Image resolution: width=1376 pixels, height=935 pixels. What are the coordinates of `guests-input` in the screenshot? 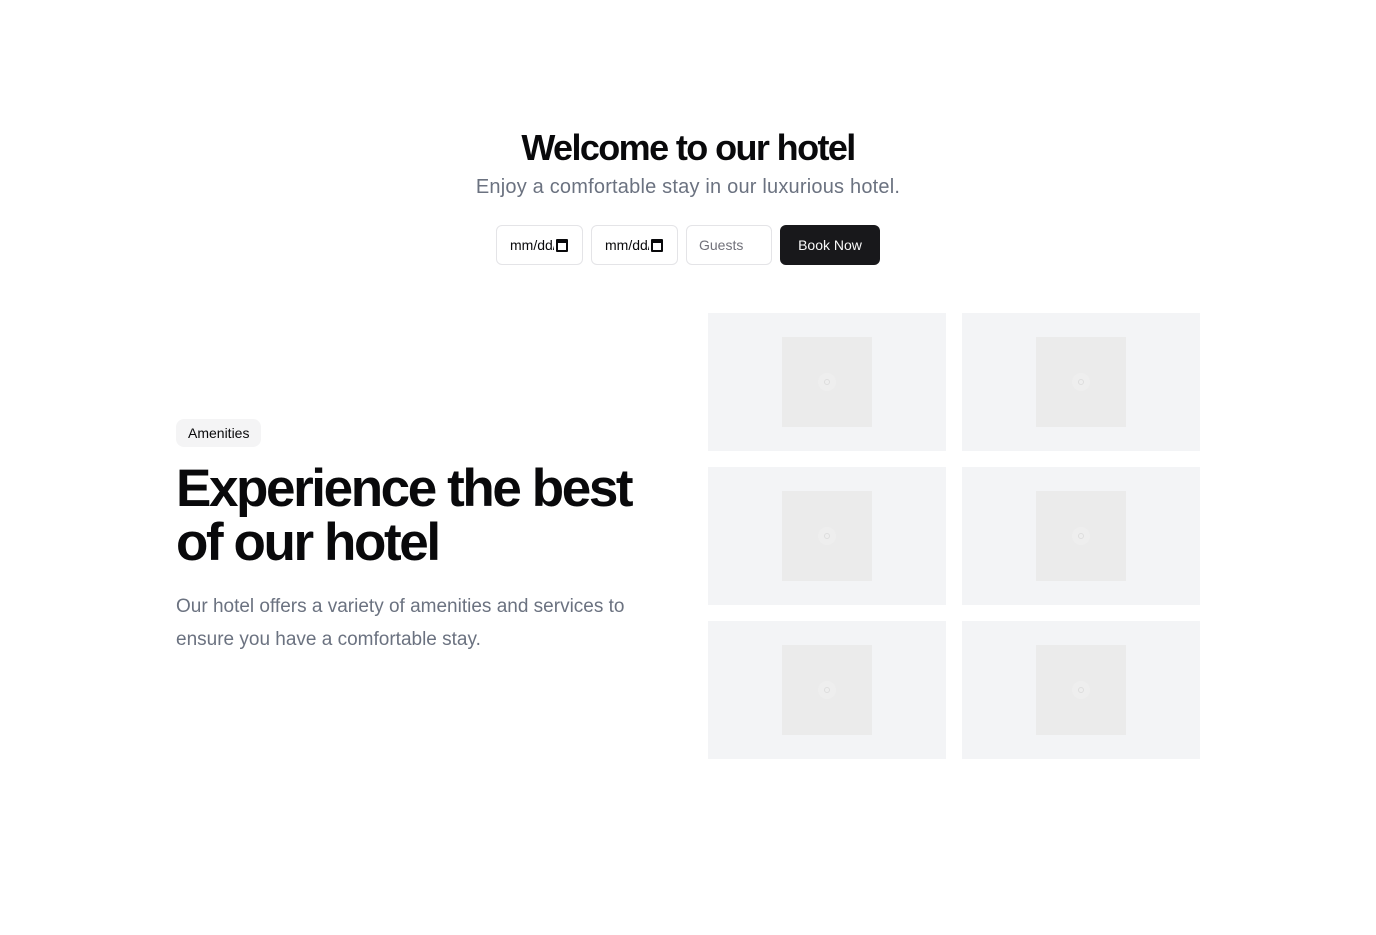 It's located at (729, 245).